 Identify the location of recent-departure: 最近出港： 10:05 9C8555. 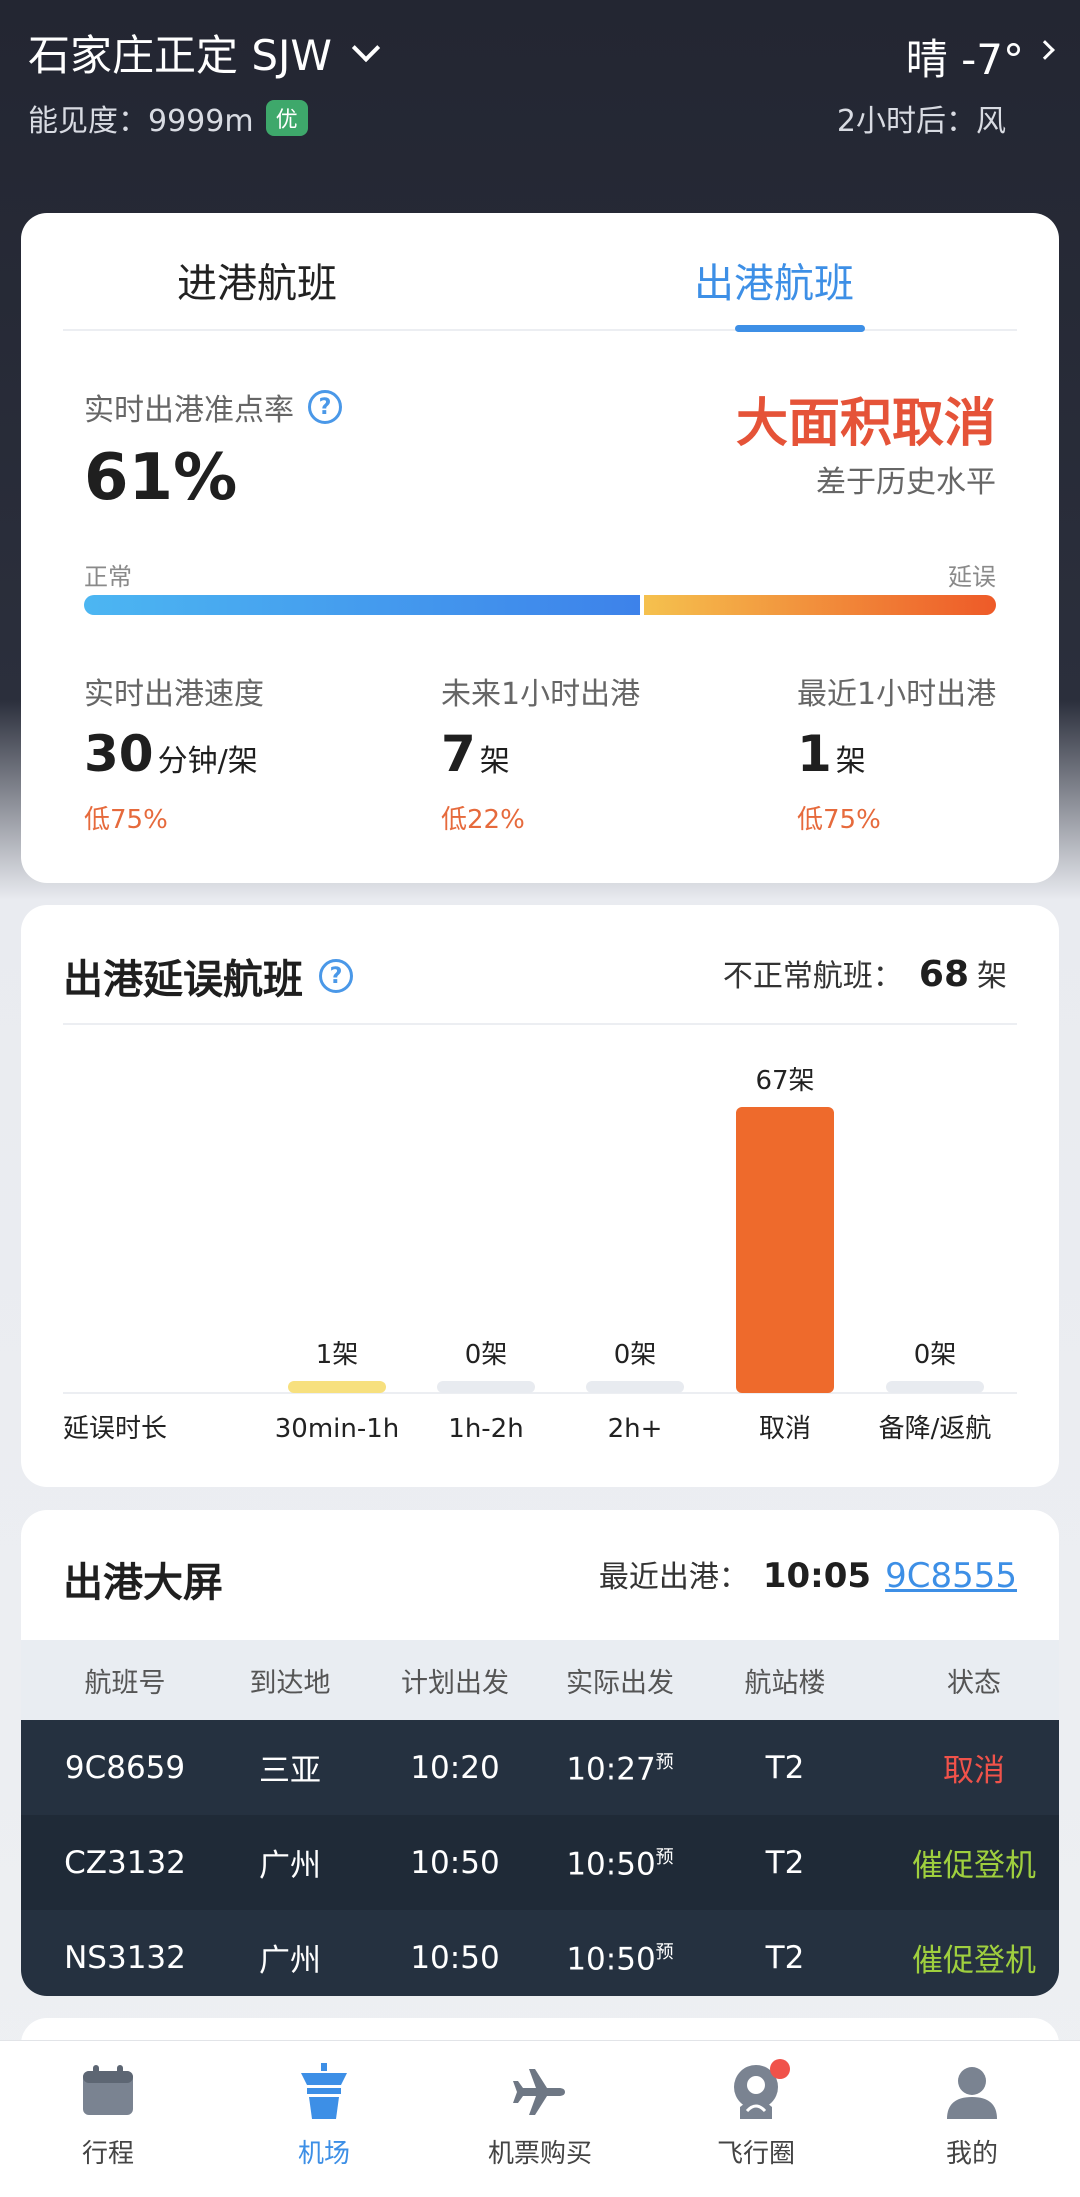
(808, 1574).